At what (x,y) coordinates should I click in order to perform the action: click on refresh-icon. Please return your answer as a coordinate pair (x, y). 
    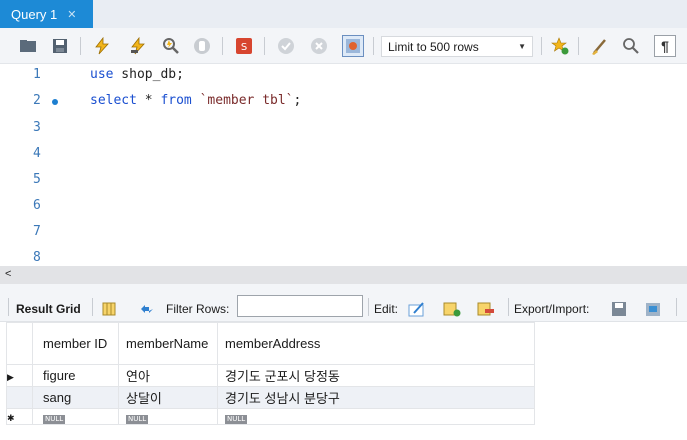
    Looking at the image, I should click on (147, 309).